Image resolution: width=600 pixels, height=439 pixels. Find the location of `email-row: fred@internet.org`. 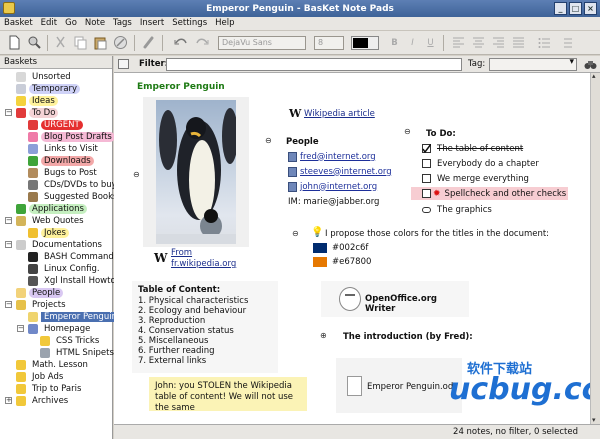

email-row: fred@internet.org is located at coordinates (332, 156).